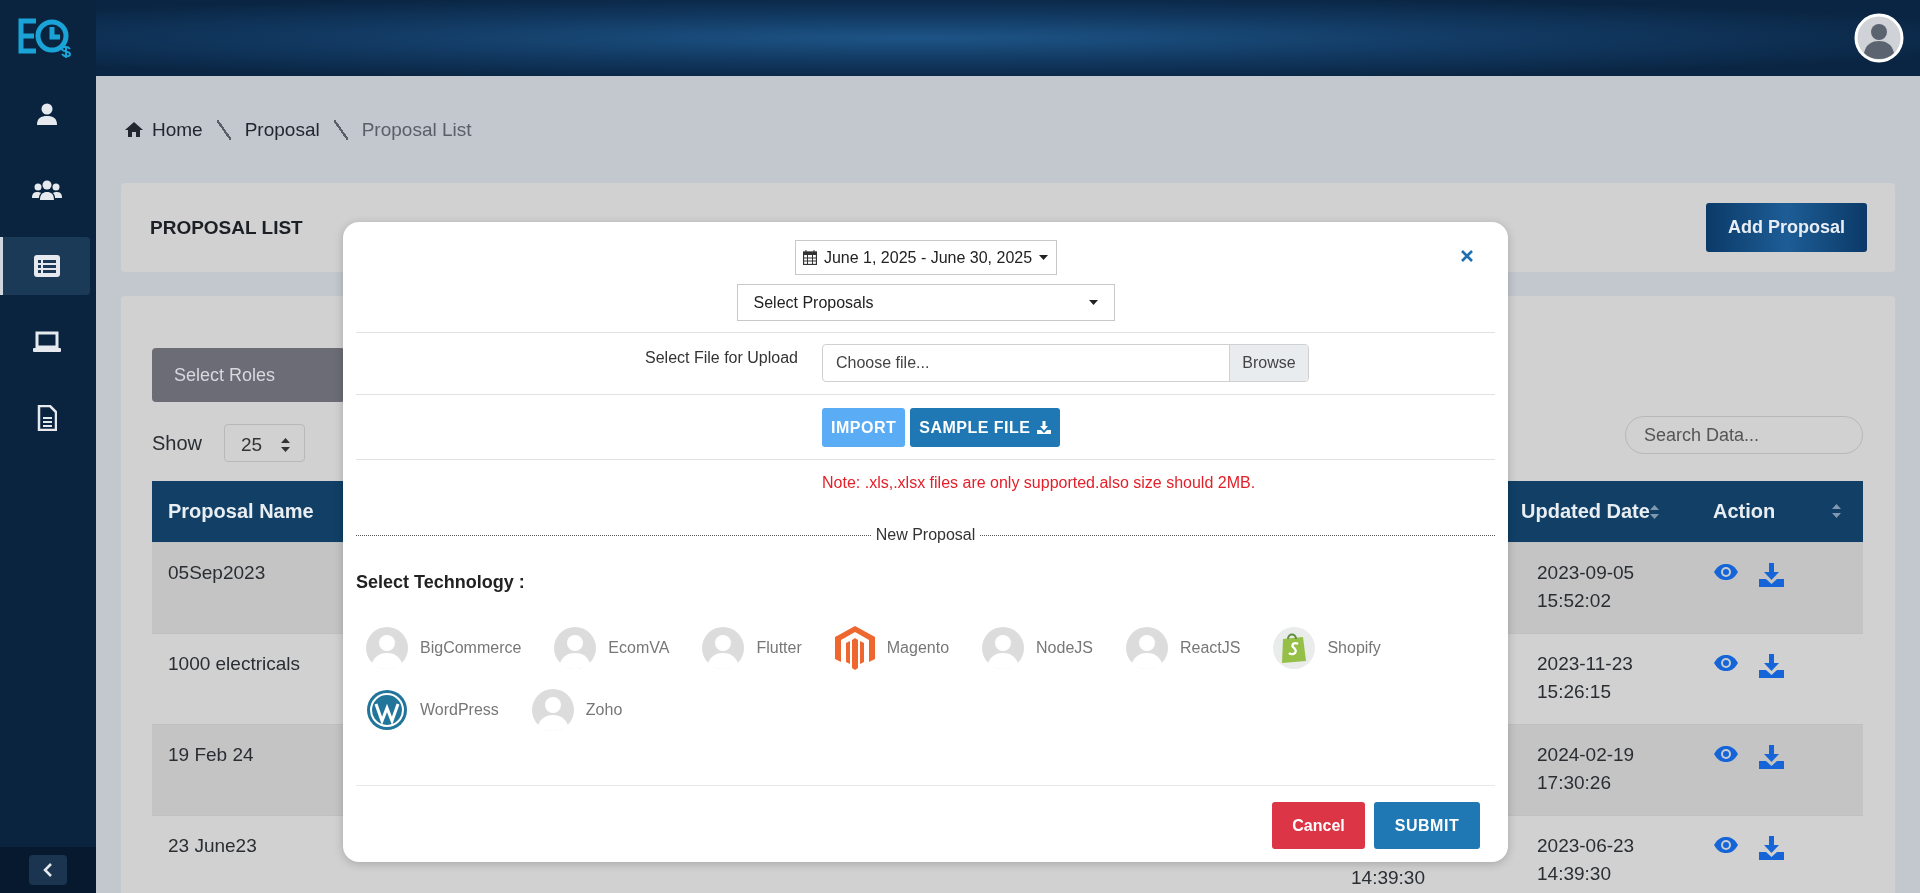 The height and width of the screenshot is (893, 1920). I want to click on sidebar-item, so click(45, 266).